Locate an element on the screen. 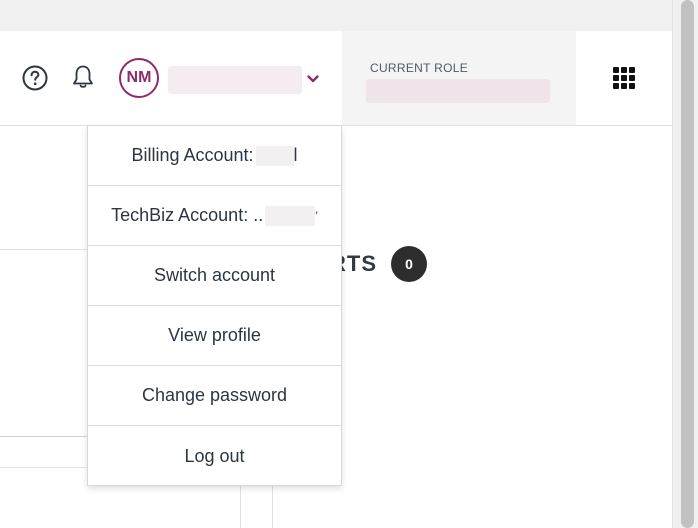  menu-item-label: Log out is located at coordinates (214, 455).